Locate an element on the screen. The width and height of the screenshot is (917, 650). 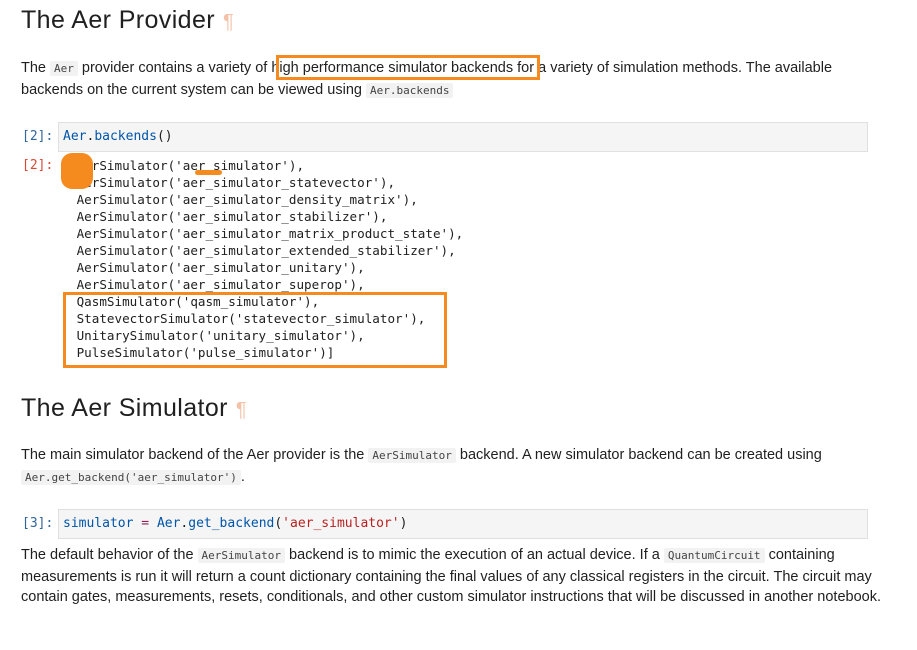
inline-code-aer-backends: Aer.backends is located at coordinates (409, 90).